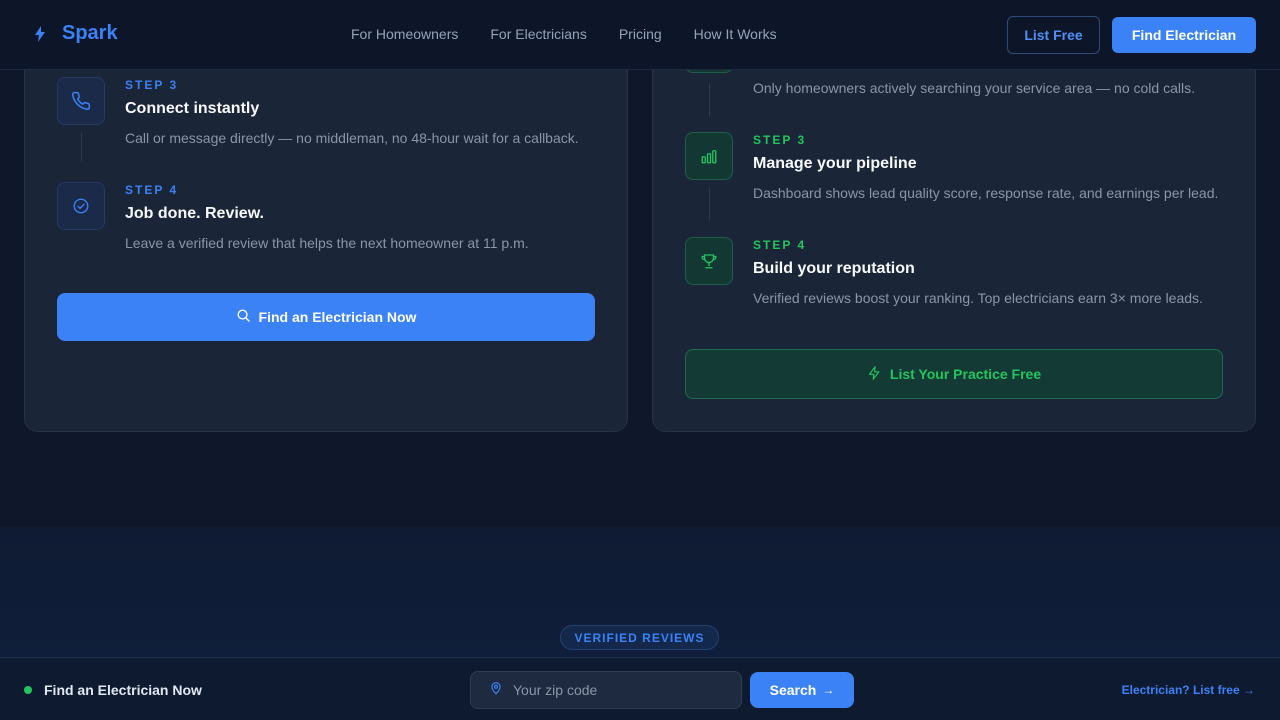  What do you see at coordinates (404, 34) in the screenshot?
I see `nav-link-for-homeowners: For Homeowners` at bounding box center [404, 34].